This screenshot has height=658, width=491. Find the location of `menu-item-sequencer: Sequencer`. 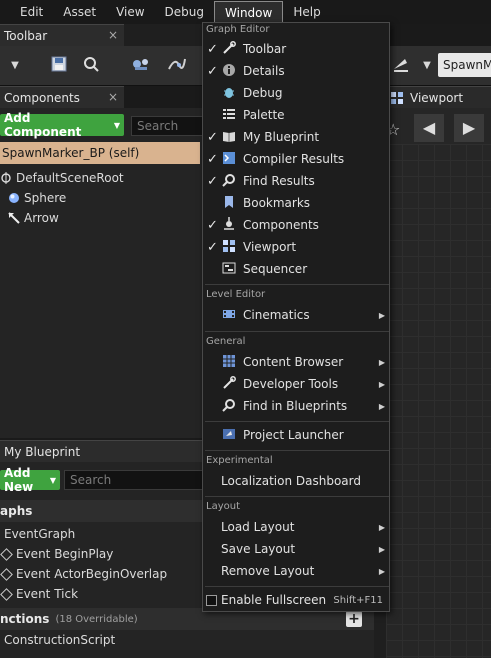

menu-item-sequencer: Sequencer is located at coordinates (296, 269).